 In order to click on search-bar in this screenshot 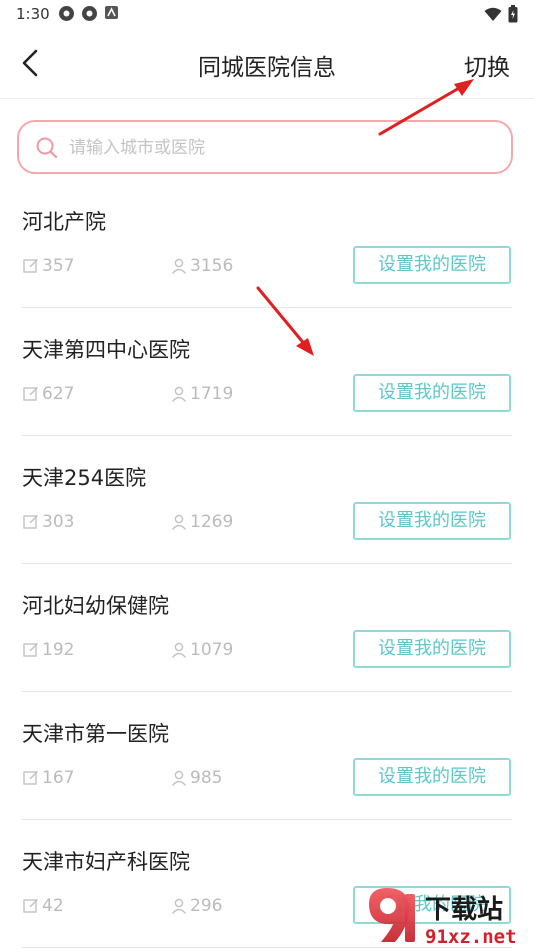, I will do `click(265, 147)`.